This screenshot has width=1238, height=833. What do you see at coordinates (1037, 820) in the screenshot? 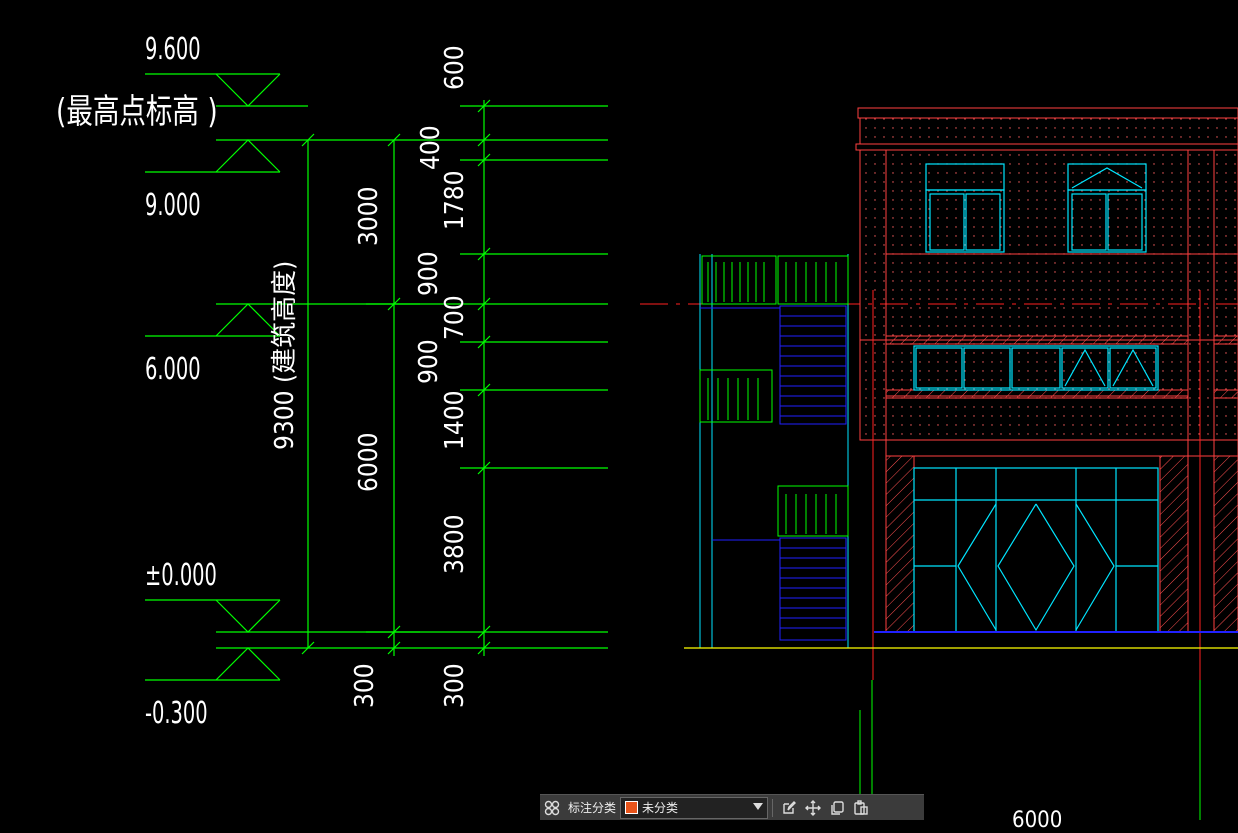
I see `dim-bottom-partial: 6000` at bounding box center [1037, 820].